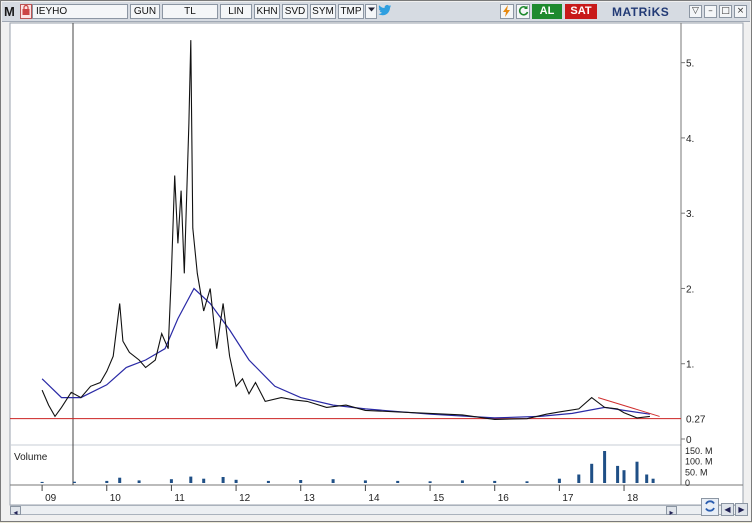  What do you see at coordinates (245, 498) in the screenshot?
I see `x-tick-label: 12` at bounding box center [245, 498].